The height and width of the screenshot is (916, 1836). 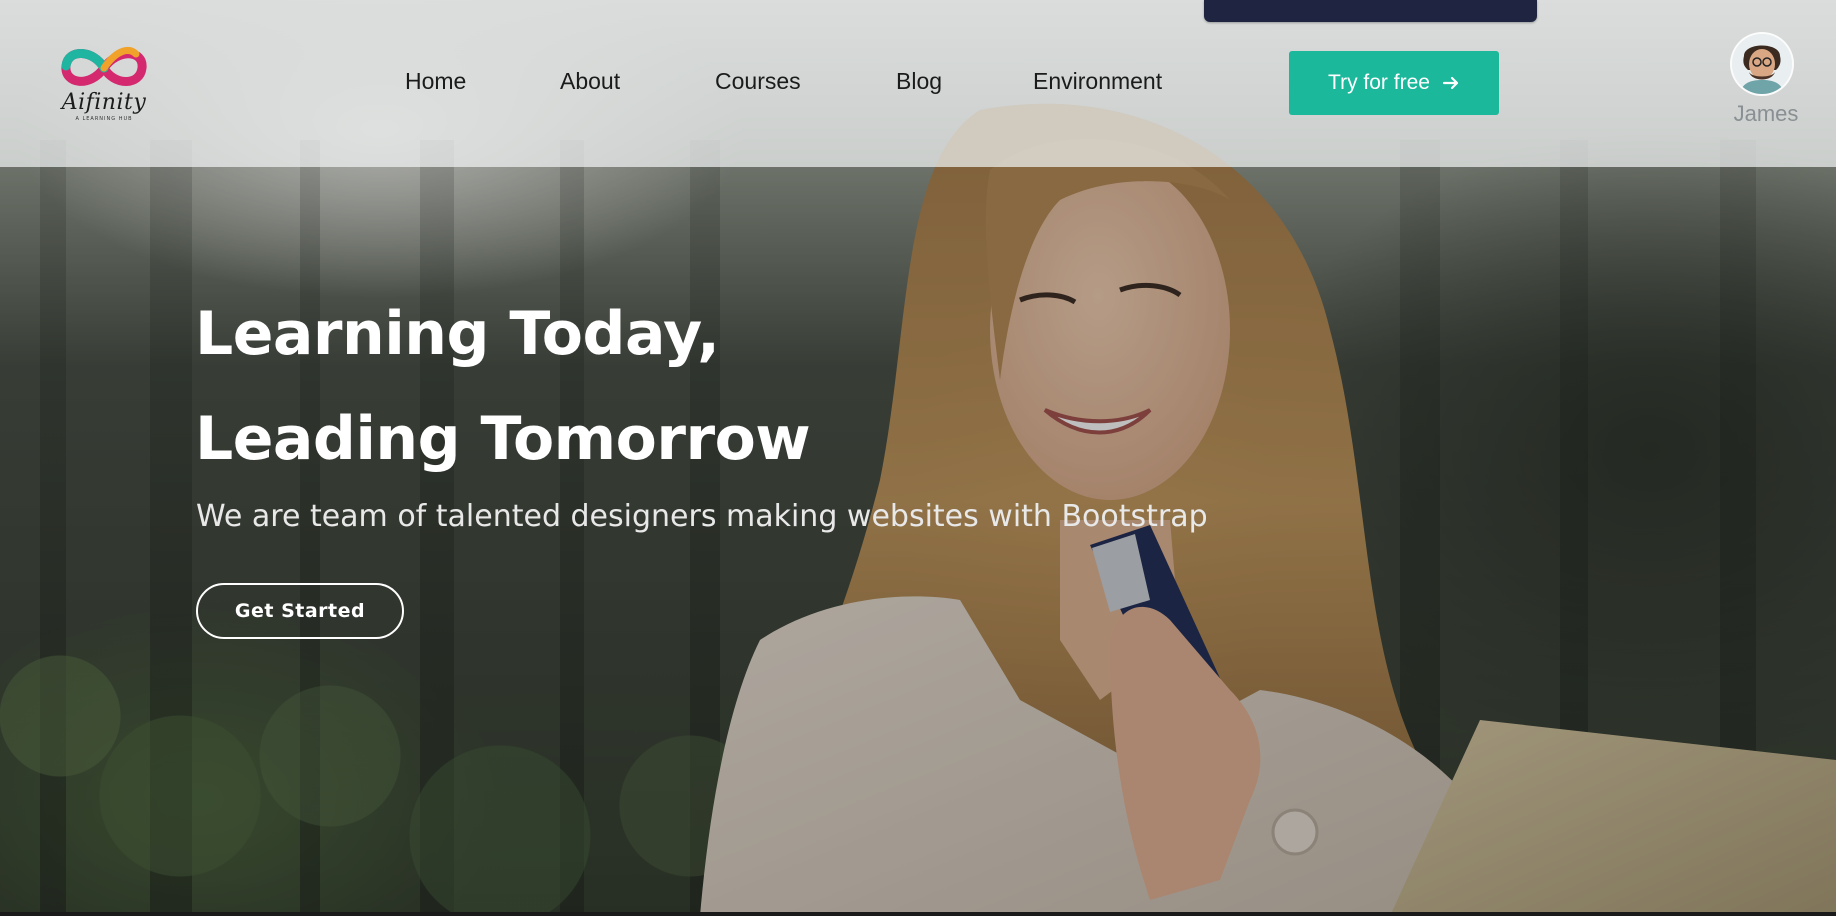 I want to click on user-avatar, so click(x=1762, y=64).